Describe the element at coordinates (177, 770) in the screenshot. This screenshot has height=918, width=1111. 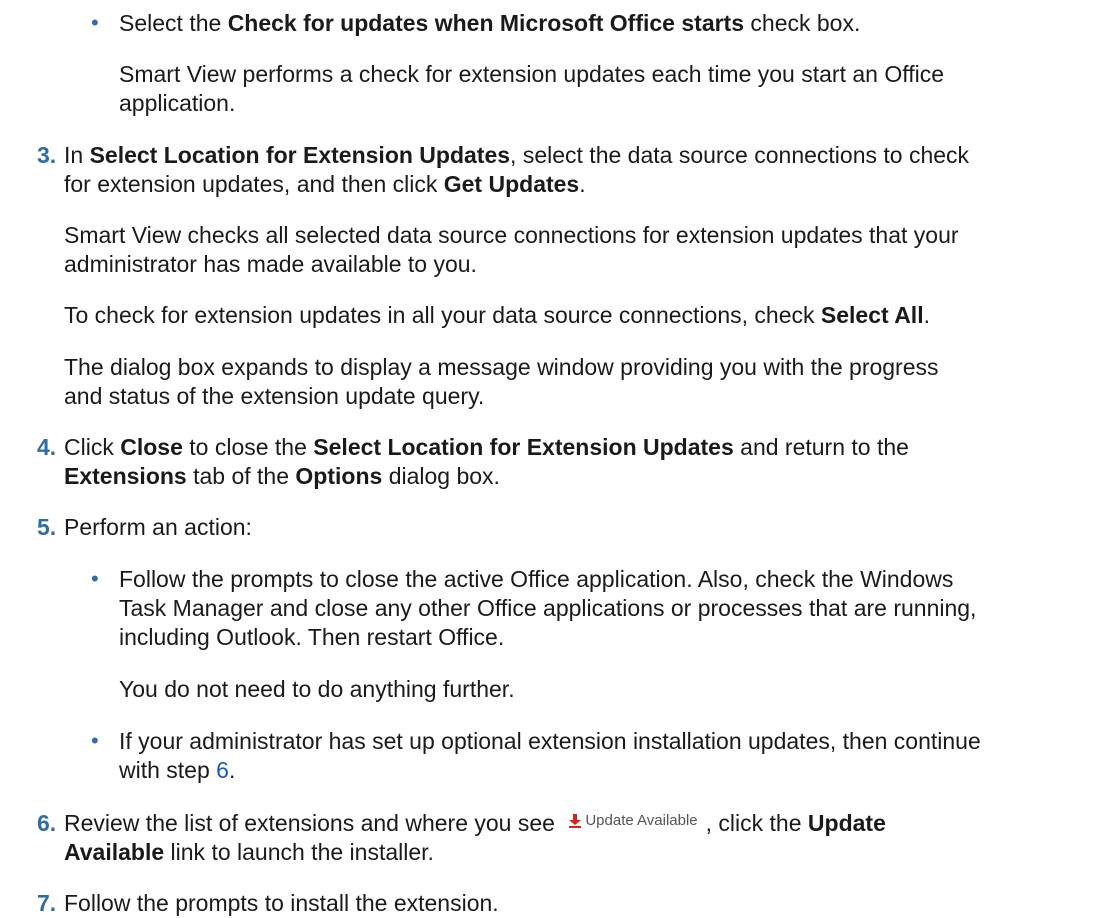
I see `step-5-bullet-b-line-2: with step 6.` at that location.